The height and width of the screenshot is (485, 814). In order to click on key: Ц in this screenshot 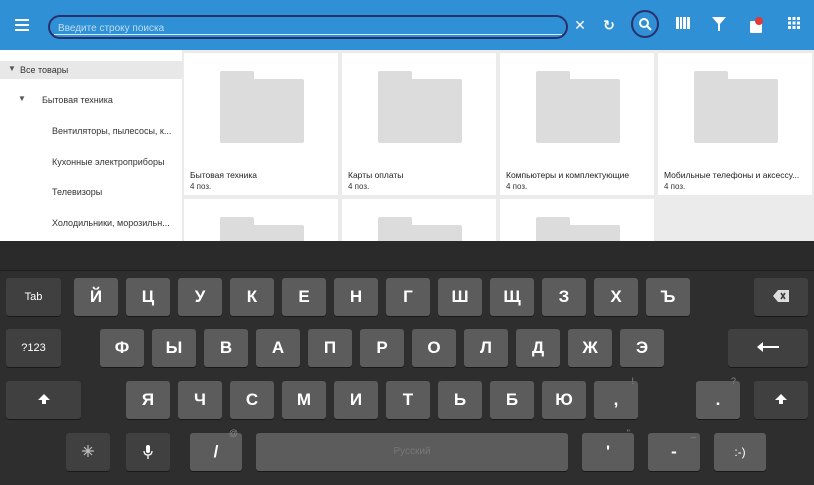, I will do `click(148, 297)`.